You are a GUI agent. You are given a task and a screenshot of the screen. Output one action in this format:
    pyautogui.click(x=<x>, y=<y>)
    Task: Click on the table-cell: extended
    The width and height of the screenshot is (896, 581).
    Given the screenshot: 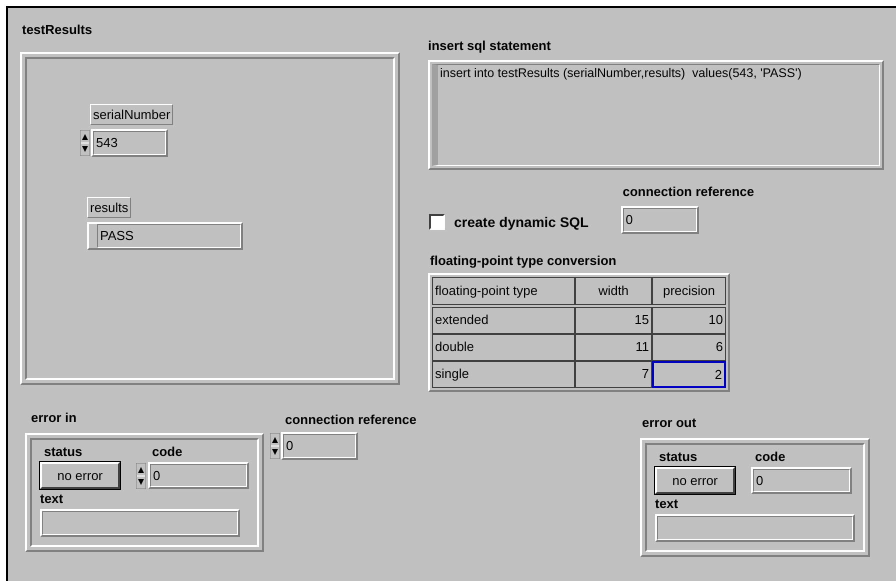 What is the action you would take?
    pyautogui.click(x=503, y=320)
    